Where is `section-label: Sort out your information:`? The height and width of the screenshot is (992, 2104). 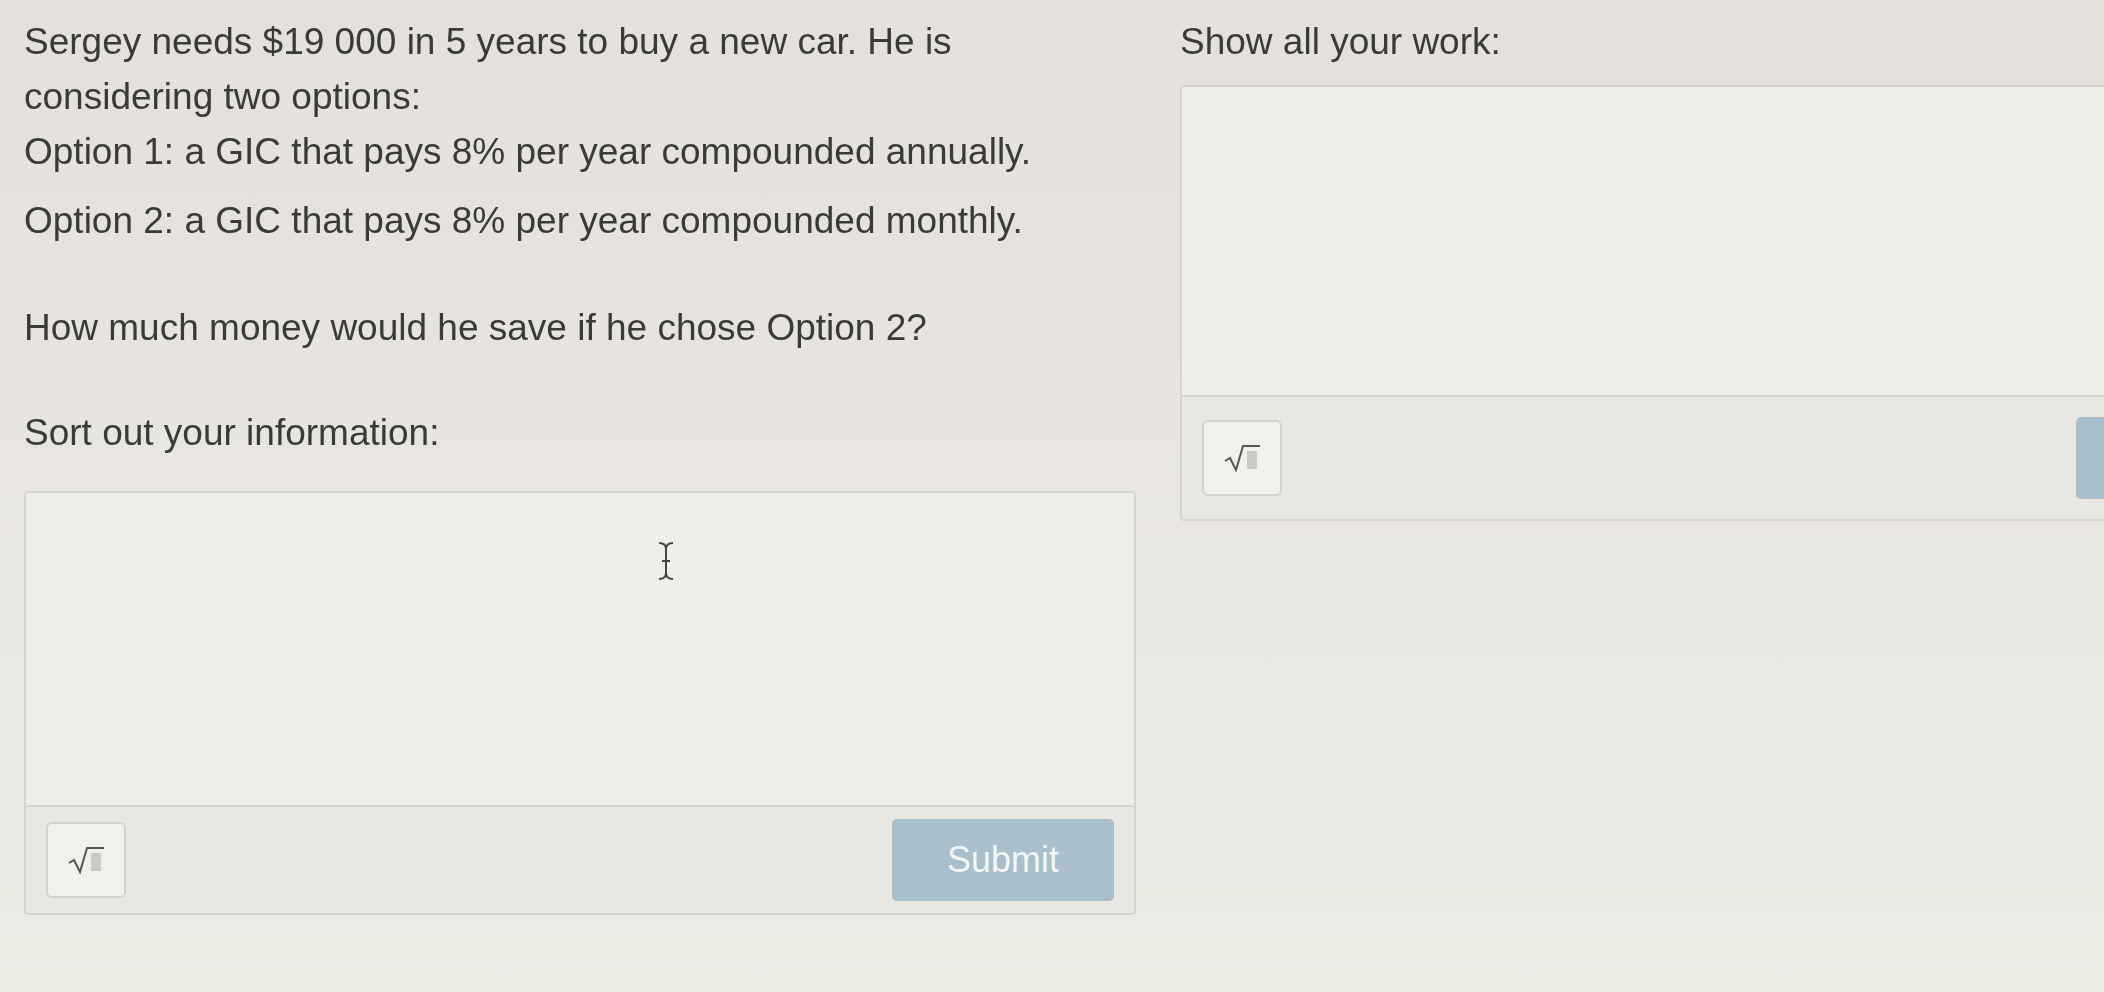 section-label: Sort out your information: is located at coordinates (232, 433).